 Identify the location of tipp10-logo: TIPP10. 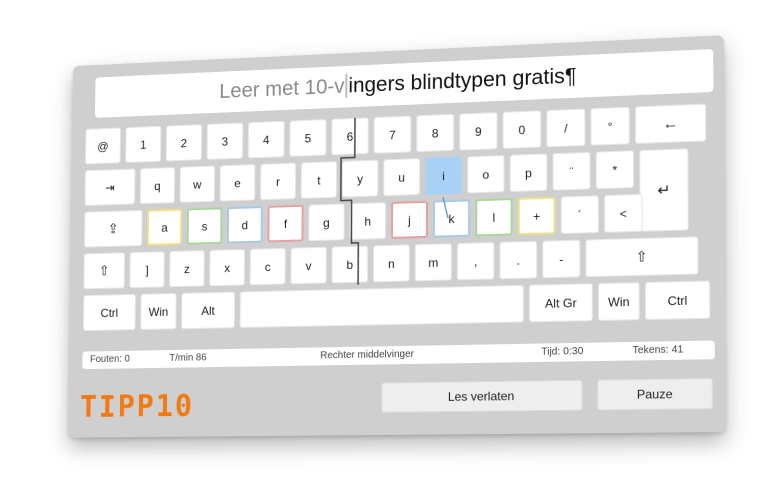
(146, 407).